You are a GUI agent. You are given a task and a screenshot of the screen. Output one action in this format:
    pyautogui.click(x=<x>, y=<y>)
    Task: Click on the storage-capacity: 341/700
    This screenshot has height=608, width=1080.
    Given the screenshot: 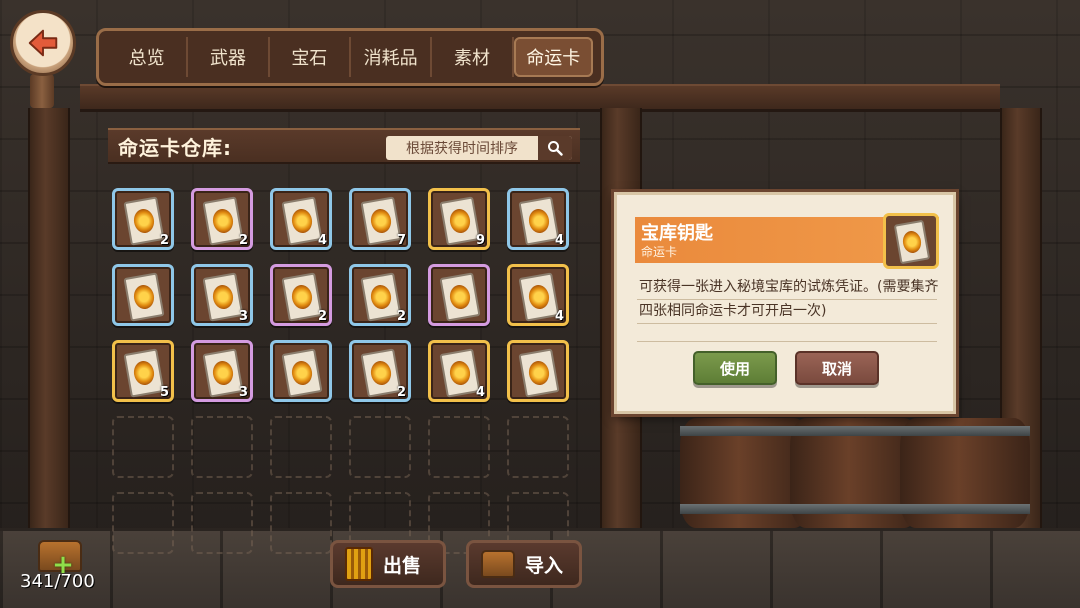 What is the action you would take?
    pyautogui.click(x=57, y=581)
    